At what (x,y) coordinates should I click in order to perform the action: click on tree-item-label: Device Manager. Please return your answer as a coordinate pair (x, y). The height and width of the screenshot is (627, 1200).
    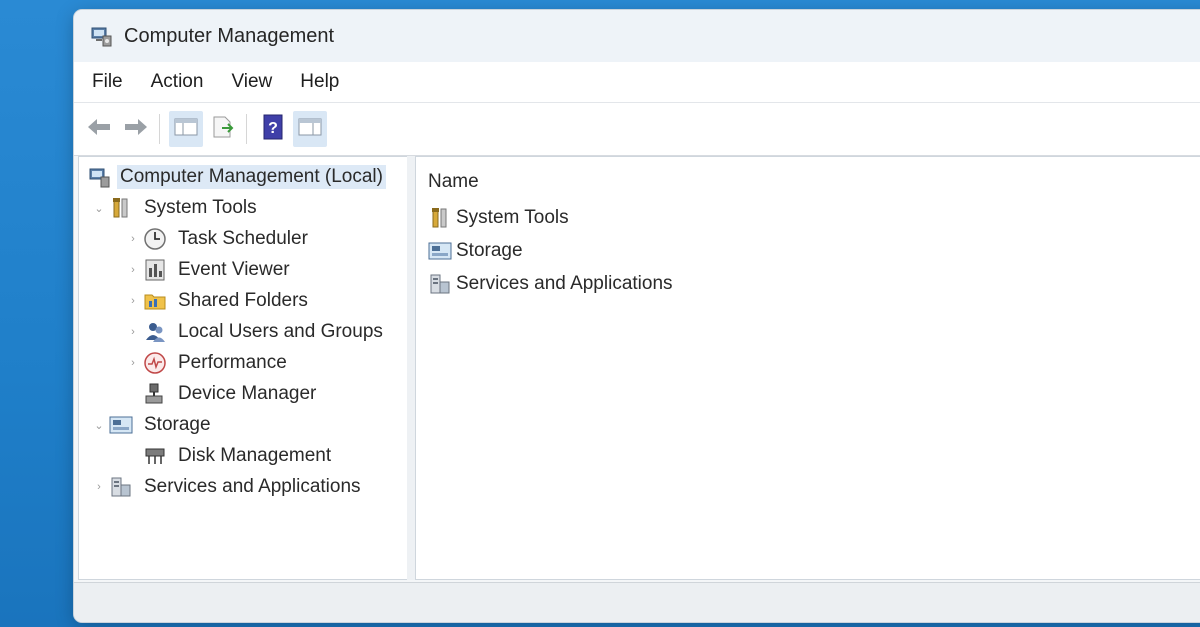
    Looking at the image, I should click on (247, 393).